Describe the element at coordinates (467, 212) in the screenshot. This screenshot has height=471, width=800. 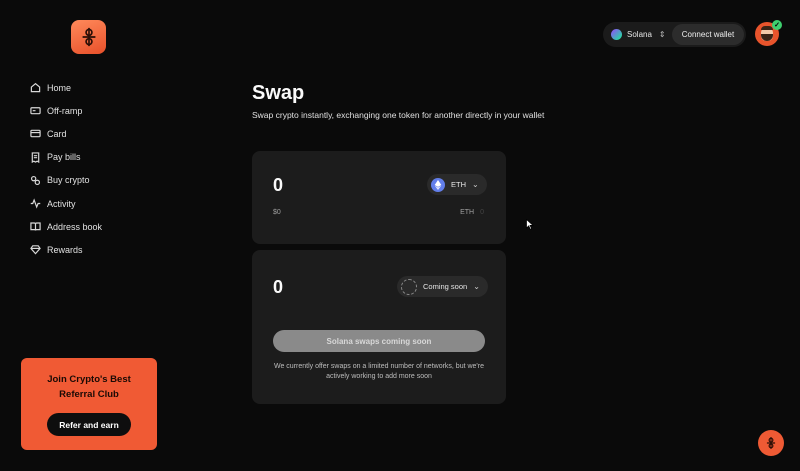
I see `balance-token: ETH` at that location.